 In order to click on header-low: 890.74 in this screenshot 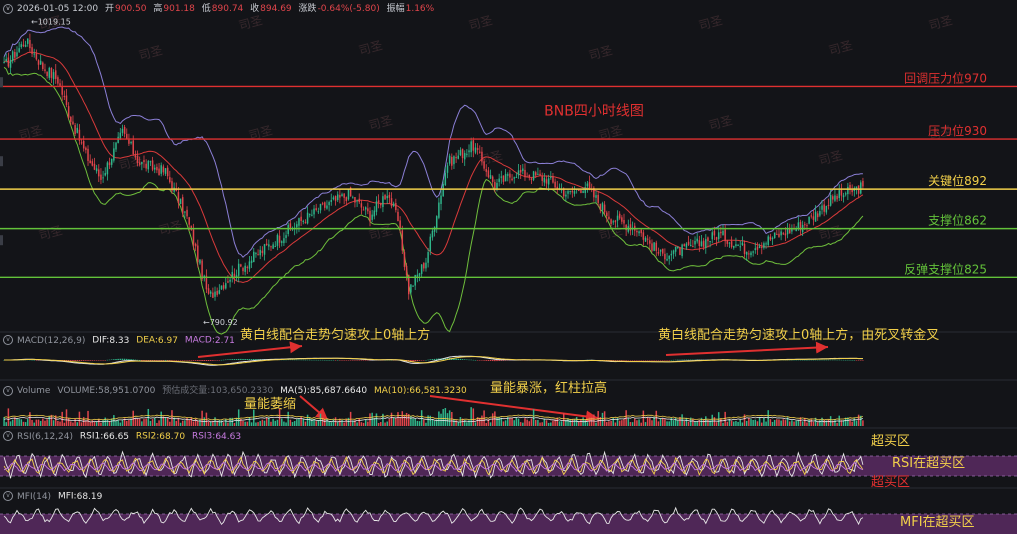, I will do `click(227, 9)`.